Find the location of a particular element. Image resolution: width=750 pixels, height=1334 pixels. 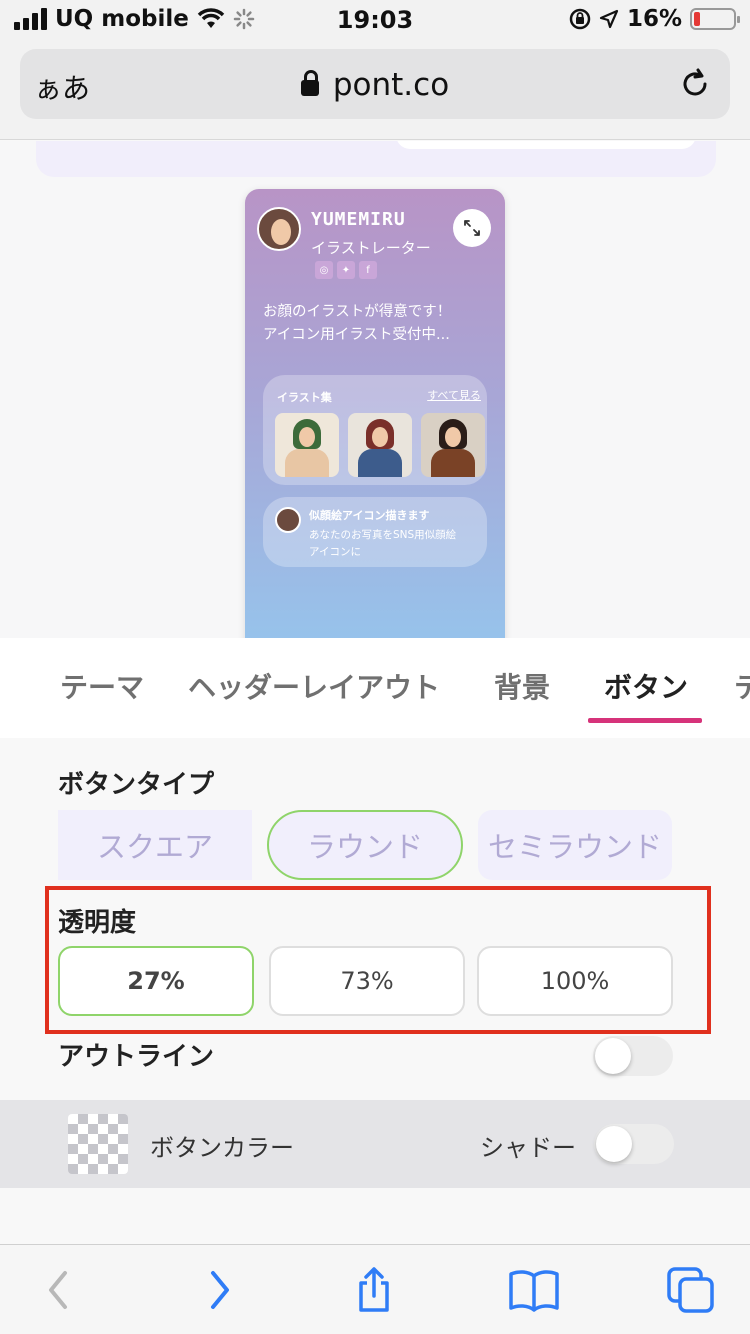

url-text: pont.co is located at coordinates (391, 85).